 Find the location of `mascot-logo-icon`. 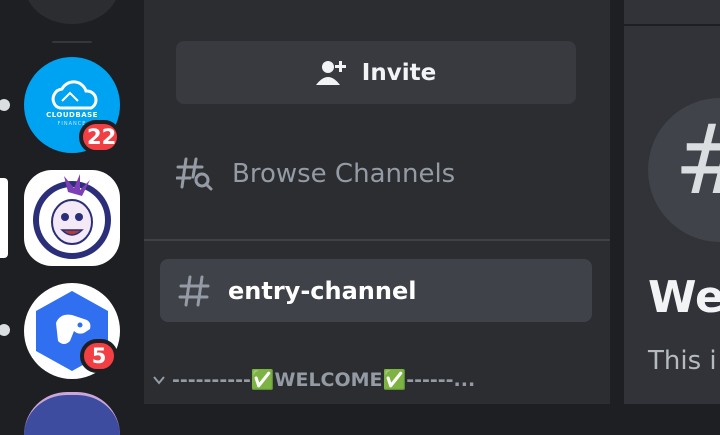

mascot-logo-icon is located at coordinates (72, 216).